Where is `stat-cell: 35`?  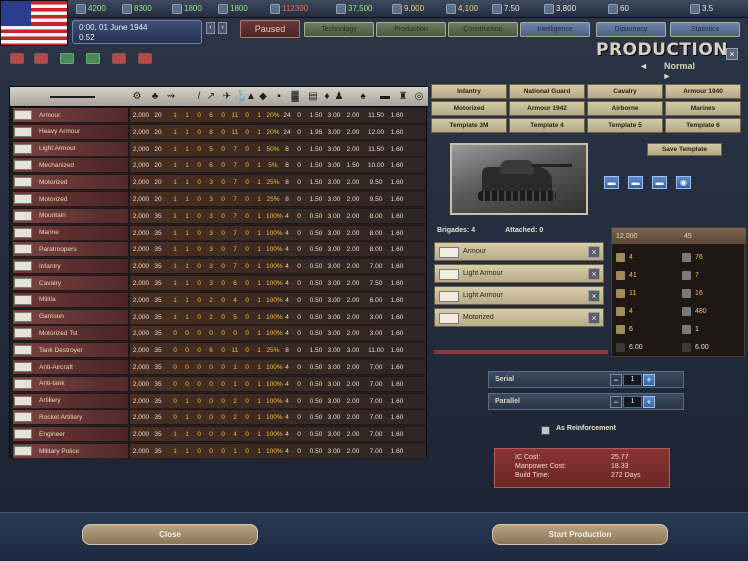
stat-cell: 35 is located at coordinates (158, 300).